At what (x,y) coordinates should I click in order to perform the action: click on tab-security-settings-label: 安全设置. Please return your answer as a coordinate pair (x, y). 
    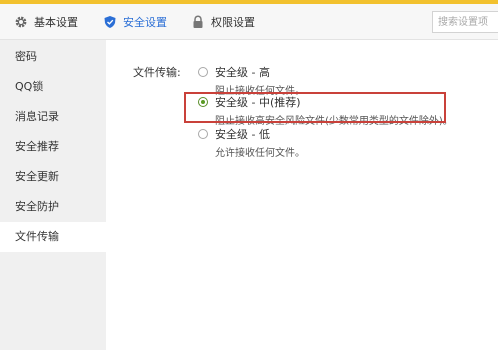
    Looking at the image, I should click on (145, 22).